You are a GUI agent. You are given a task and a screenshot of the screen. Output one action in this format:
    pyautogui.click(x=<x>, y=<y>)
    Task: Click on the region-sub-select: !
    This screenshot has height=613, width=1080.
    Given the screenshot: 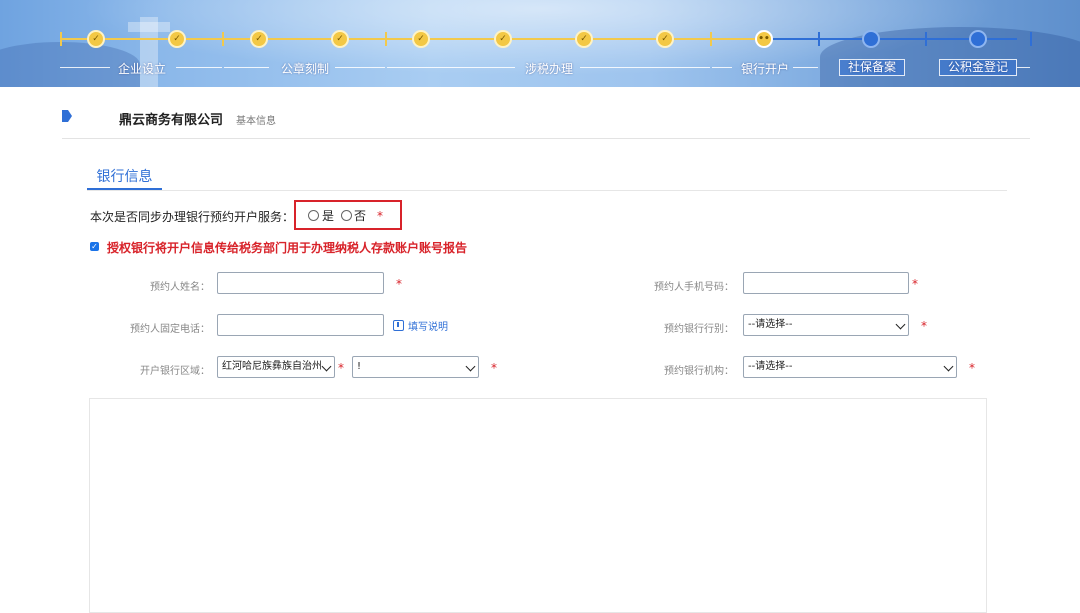 What is the action you would take?
    pyautogui.click(x=415, y=367)
    